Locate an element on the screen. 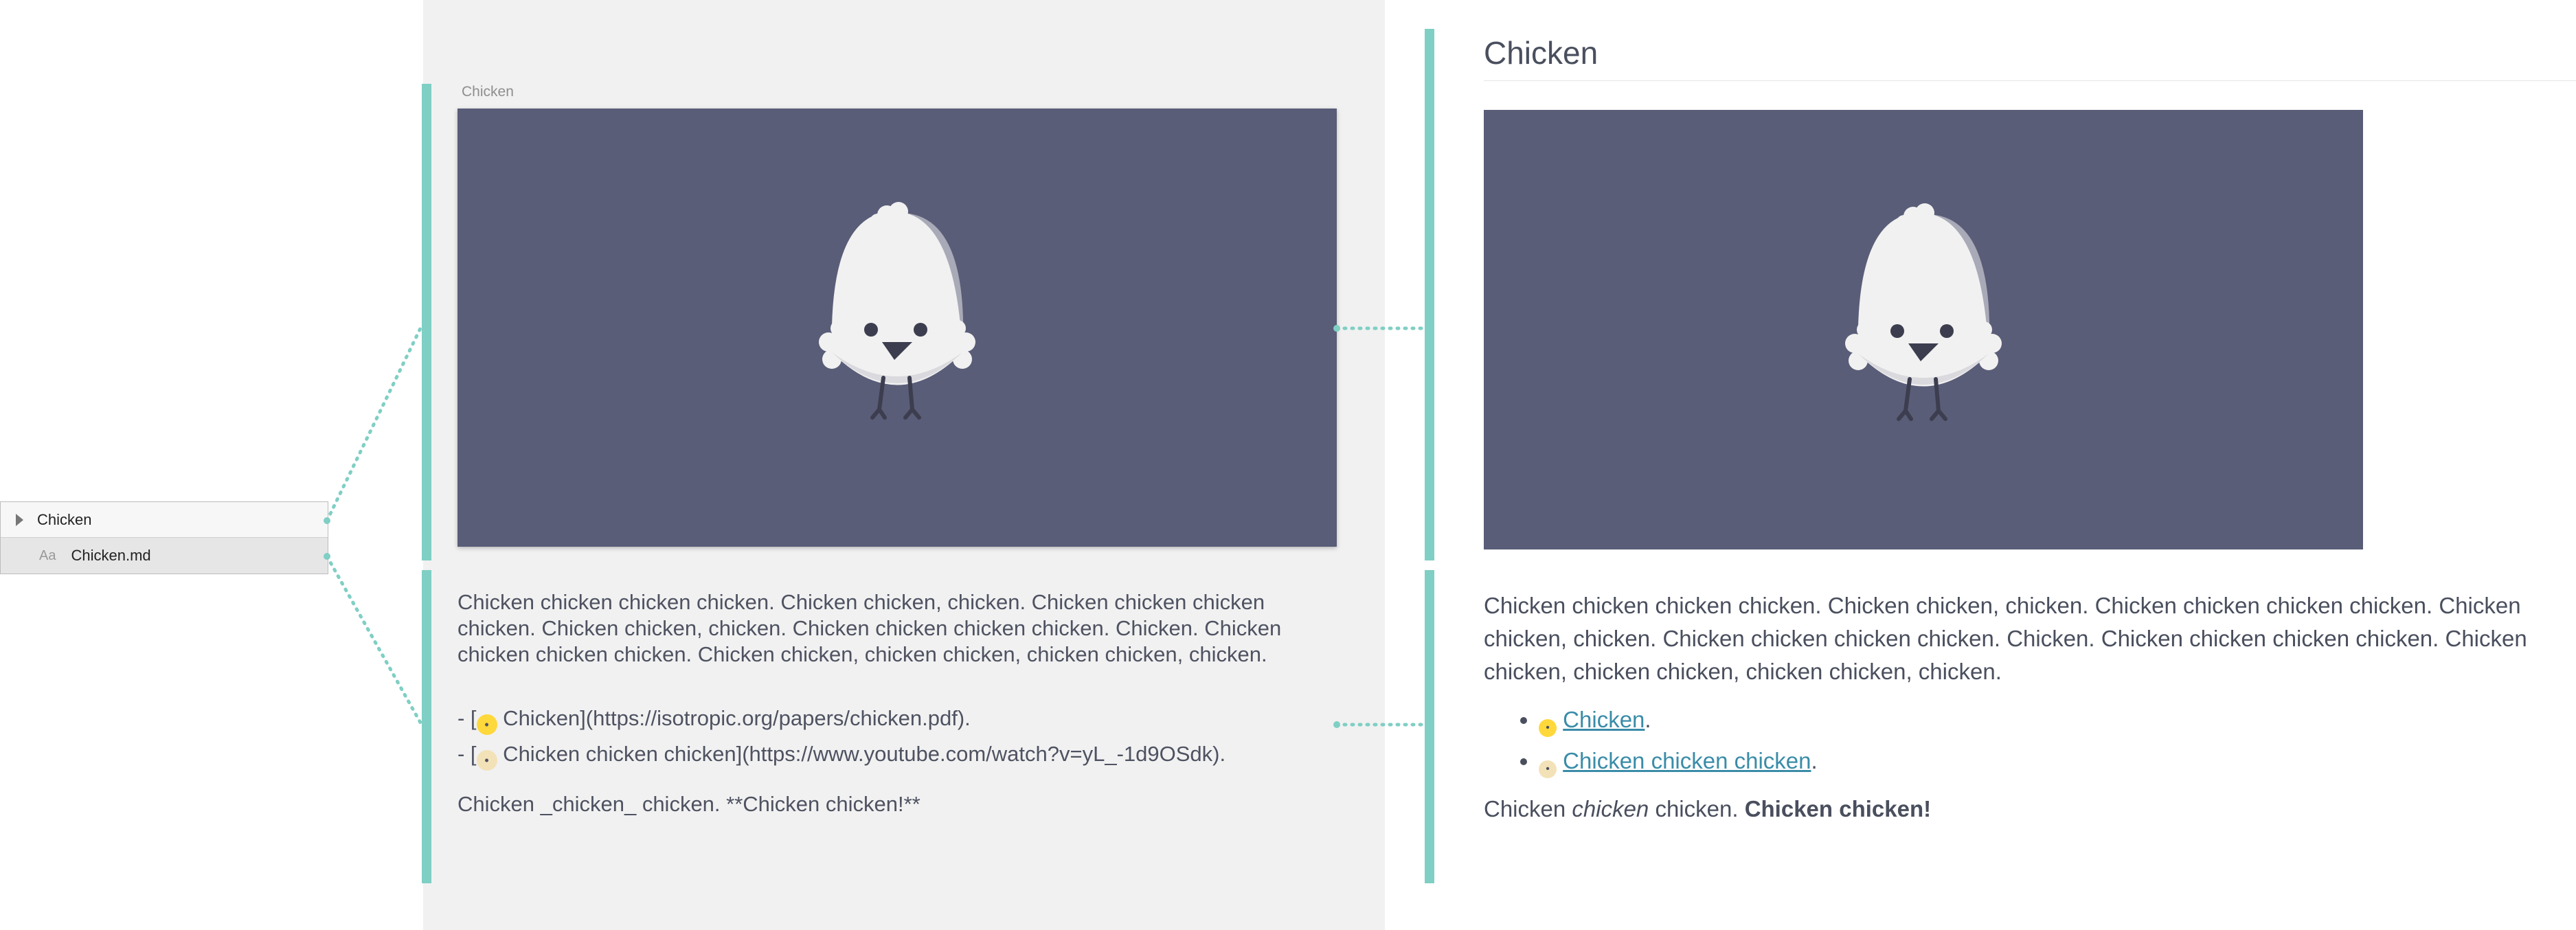 The width and height of the screenshot is (2576, 930). preview-title-divider is located at coordinates (2030, 80).